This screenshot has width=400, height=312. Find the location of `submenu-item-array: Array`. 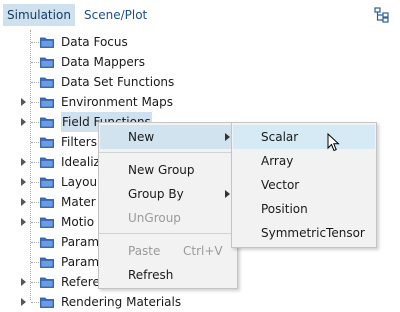

submenu-item-array: Array is located at coordinates (304, 161).